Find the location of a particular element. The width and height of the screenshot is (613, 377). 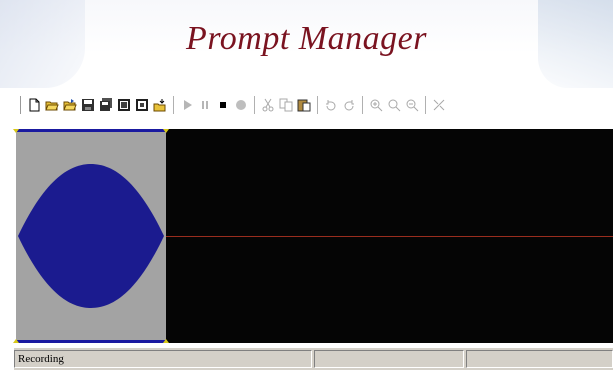

toolbar is located at coordinates (313, 105).